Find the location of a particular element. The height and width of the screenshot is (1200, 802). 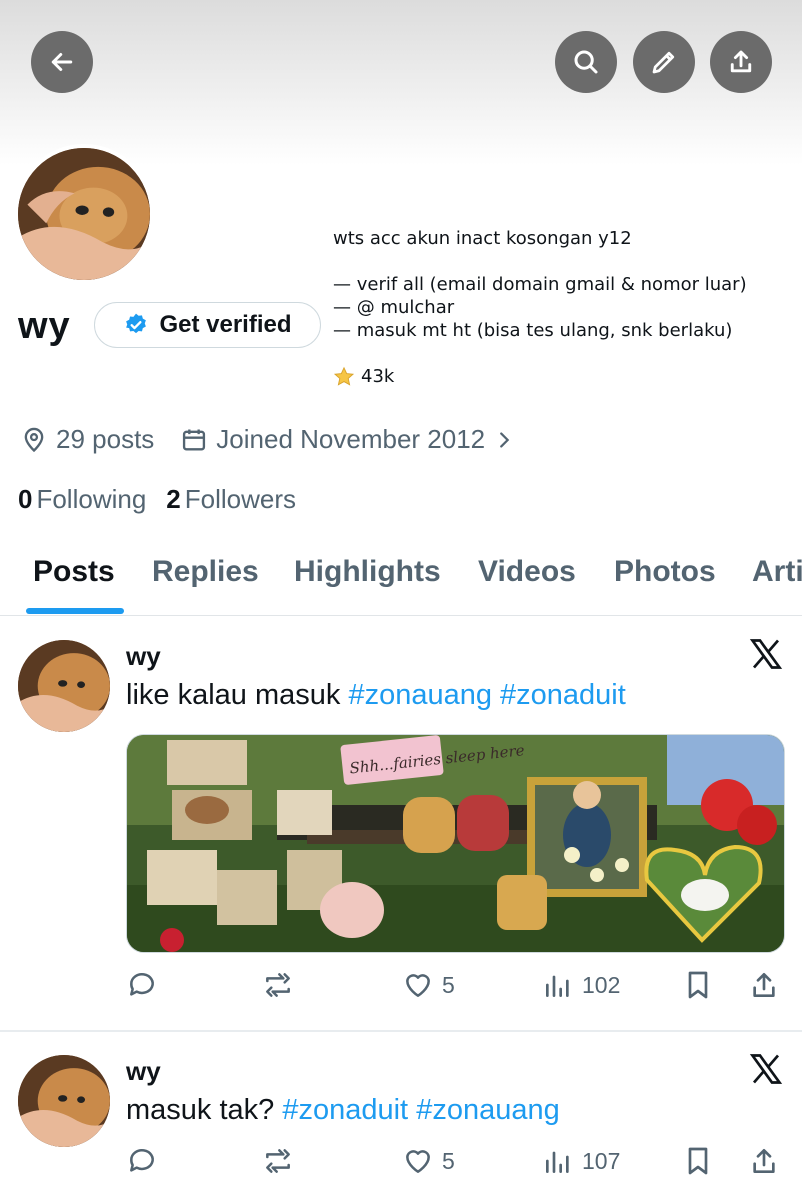

post-body: masuk tak? is located at coordinates (204, 1110).